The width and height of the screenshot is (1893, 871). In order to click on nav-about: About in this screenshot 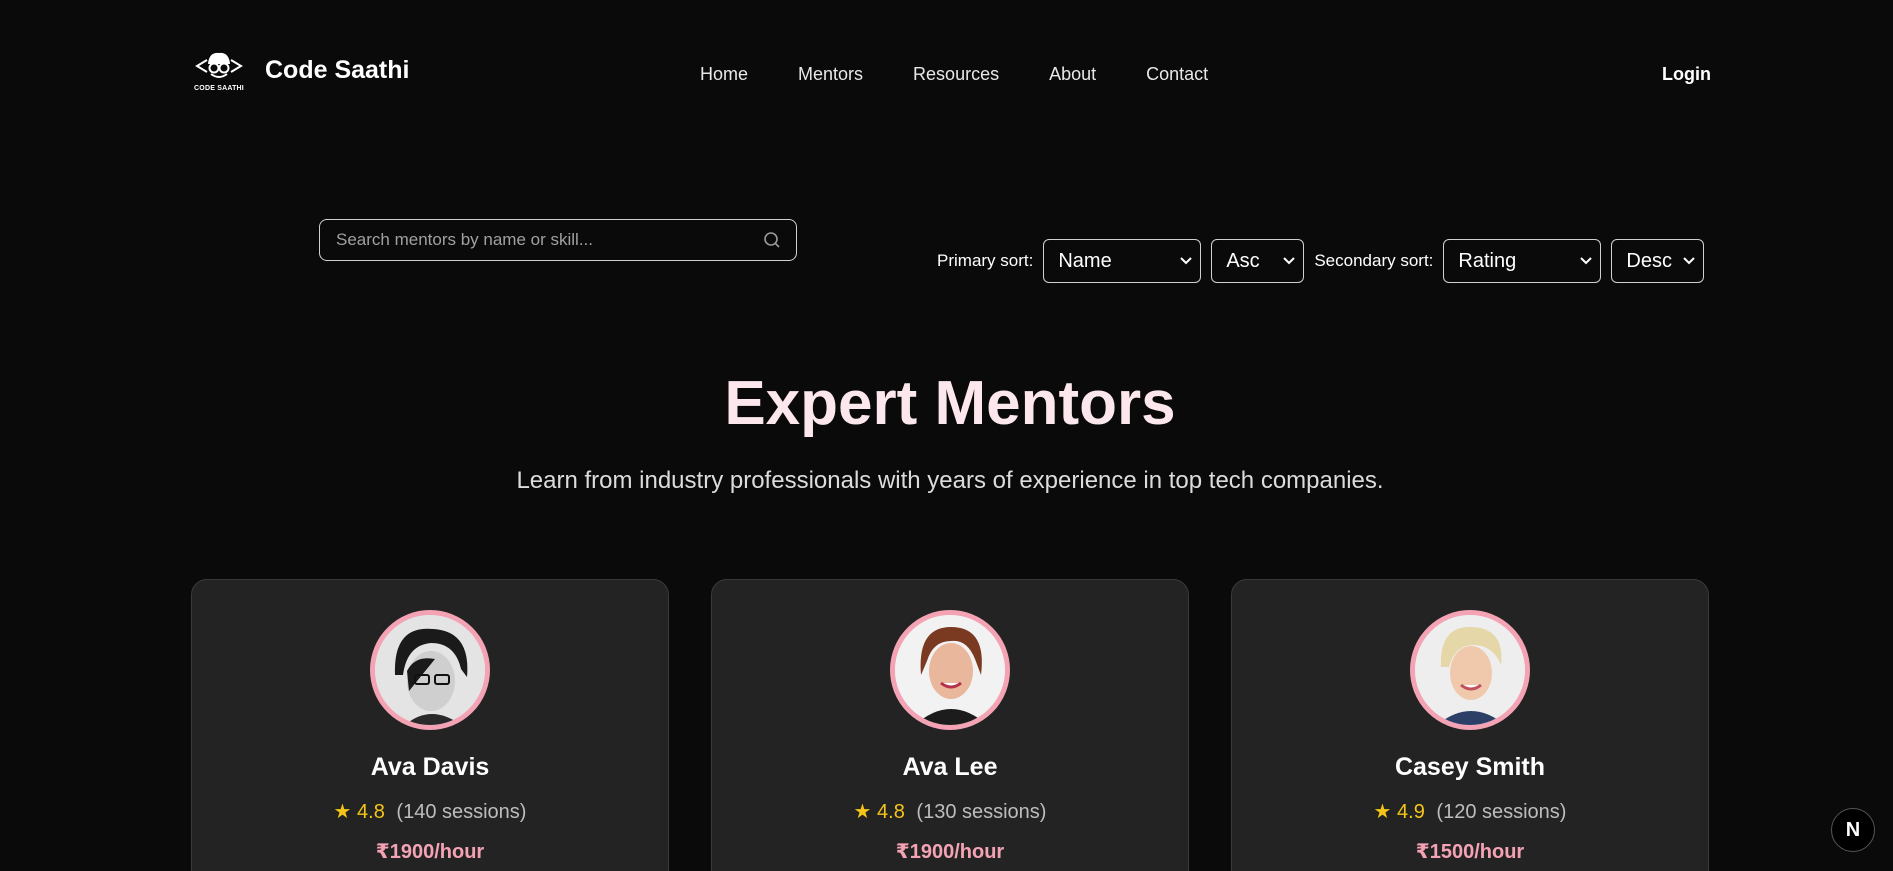, I will do `click(1072, 74)`.